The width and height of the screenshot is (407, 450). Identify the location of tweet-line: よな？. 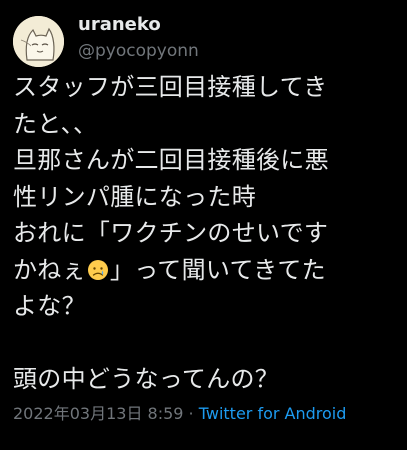
(49, 306).